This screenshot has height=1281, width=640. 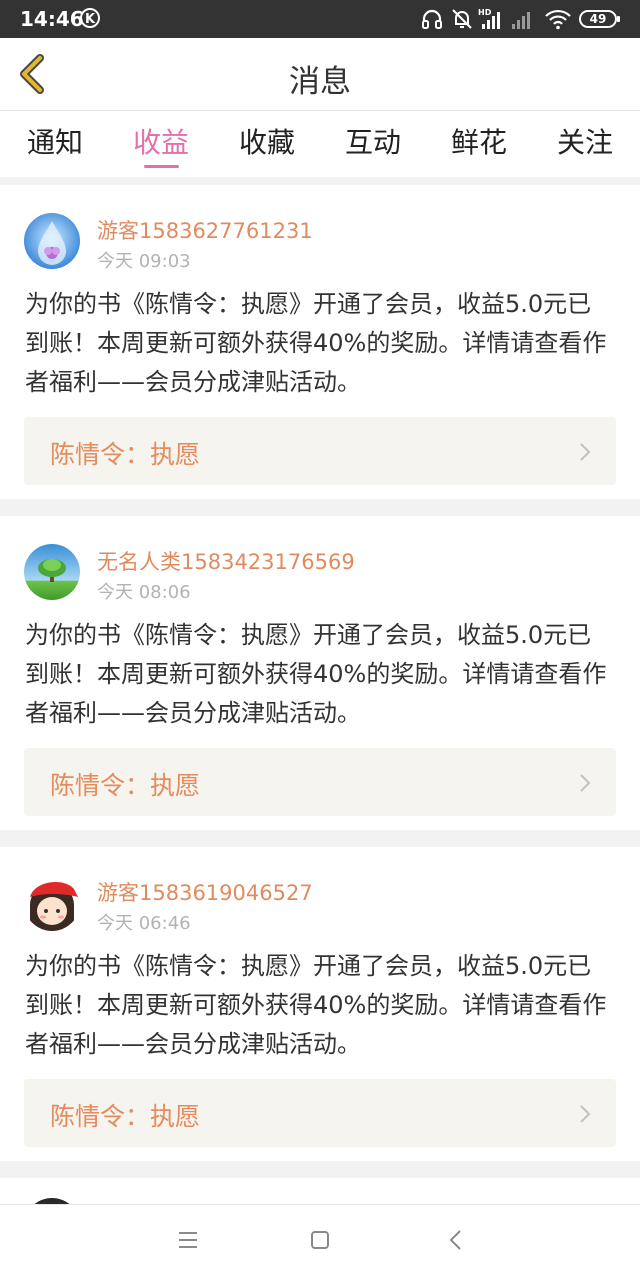 What do you see at coordinates (90, 18) in the screenshot?
I see `k-badge-icon: K` at bounding box center [90, 18].